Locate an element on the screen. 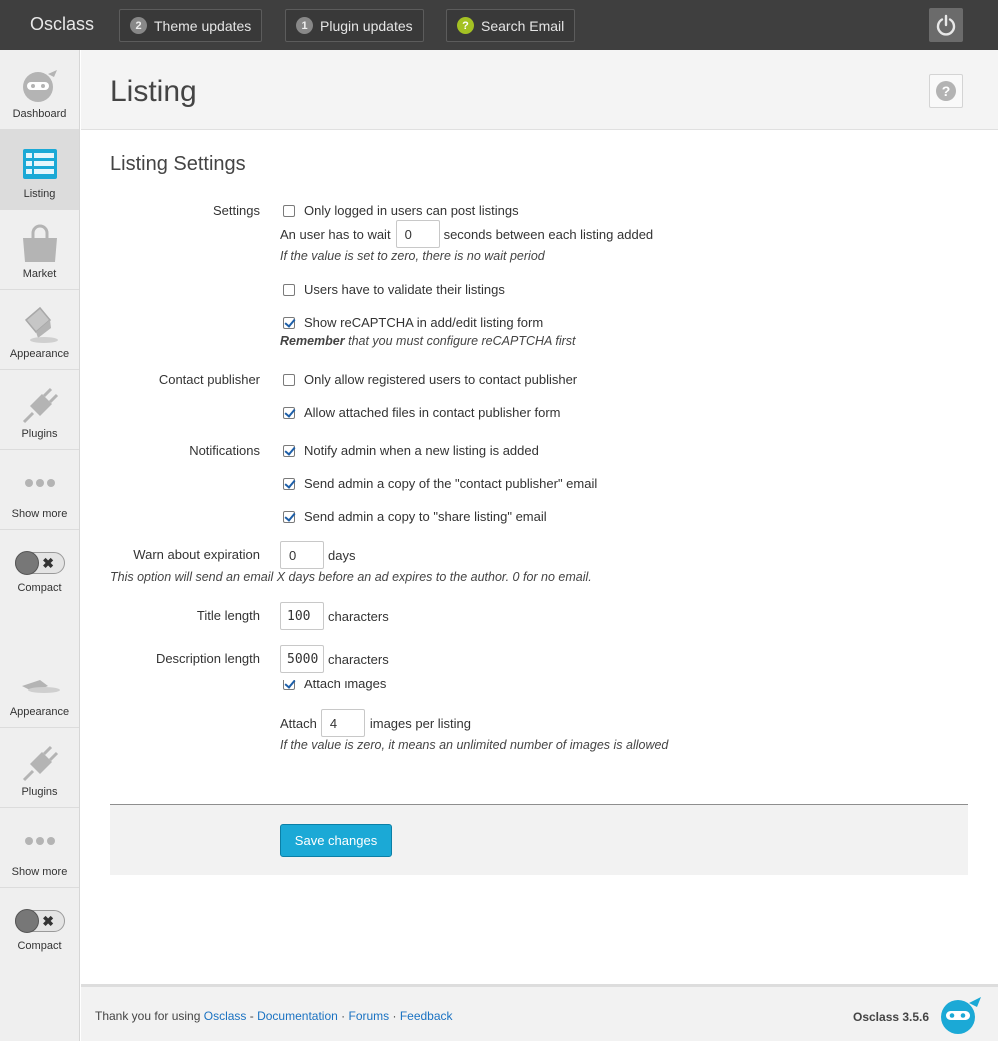  sidebar-item-listing: Listing is located at coordinates (39, 170).